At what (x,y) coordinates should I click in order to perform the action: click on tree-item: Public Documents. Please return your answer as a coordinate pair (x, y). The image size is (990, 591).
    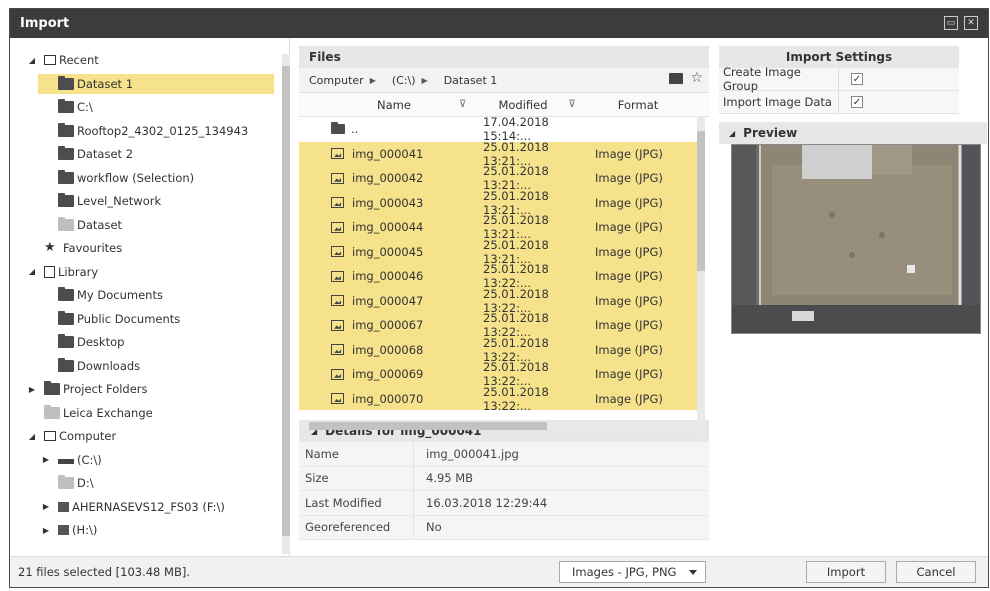
    Looking at the image, I should click on (142, 319).